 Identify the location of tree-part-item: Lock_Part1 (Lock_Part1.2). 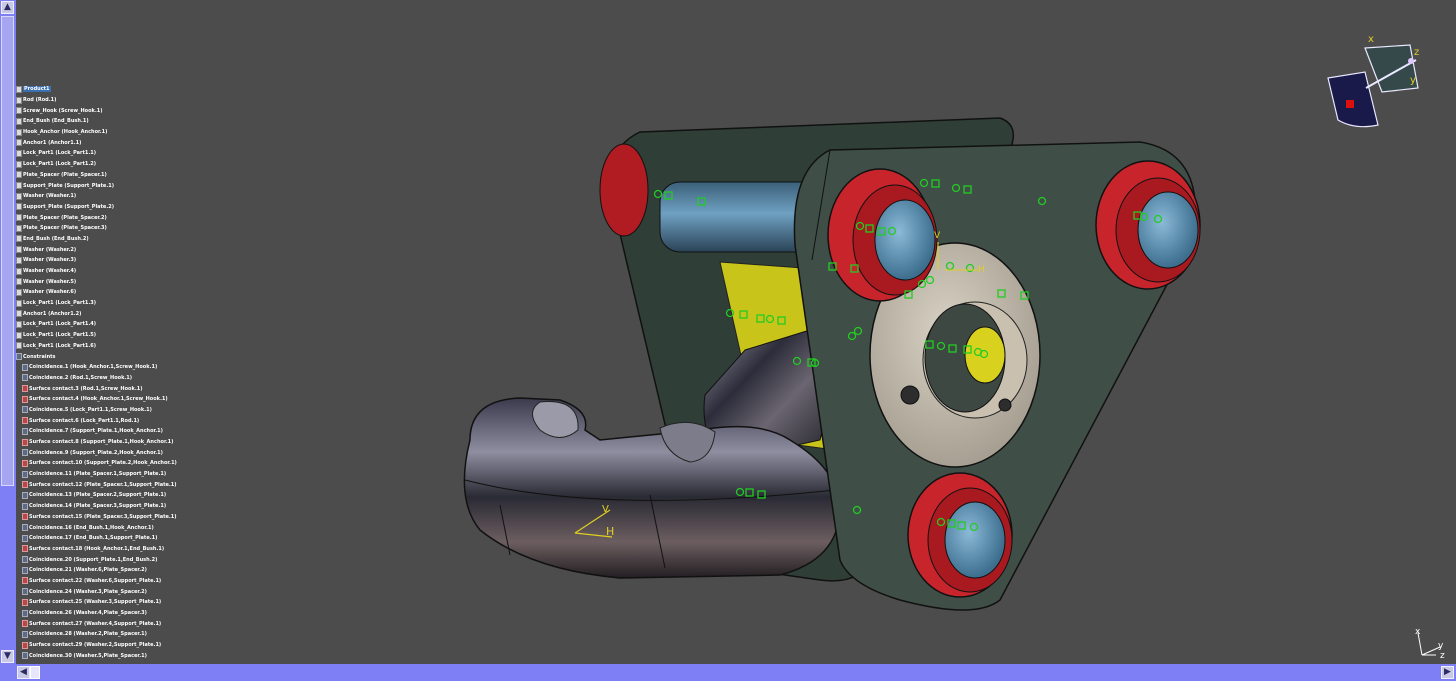
(101, 164).